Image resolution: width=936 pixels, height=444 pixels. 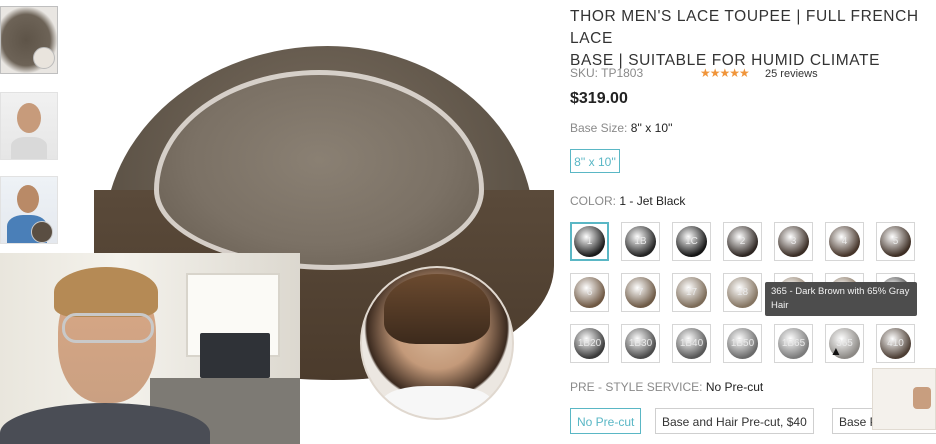 I want to click on model-shirt, so click(x=437, y=402).